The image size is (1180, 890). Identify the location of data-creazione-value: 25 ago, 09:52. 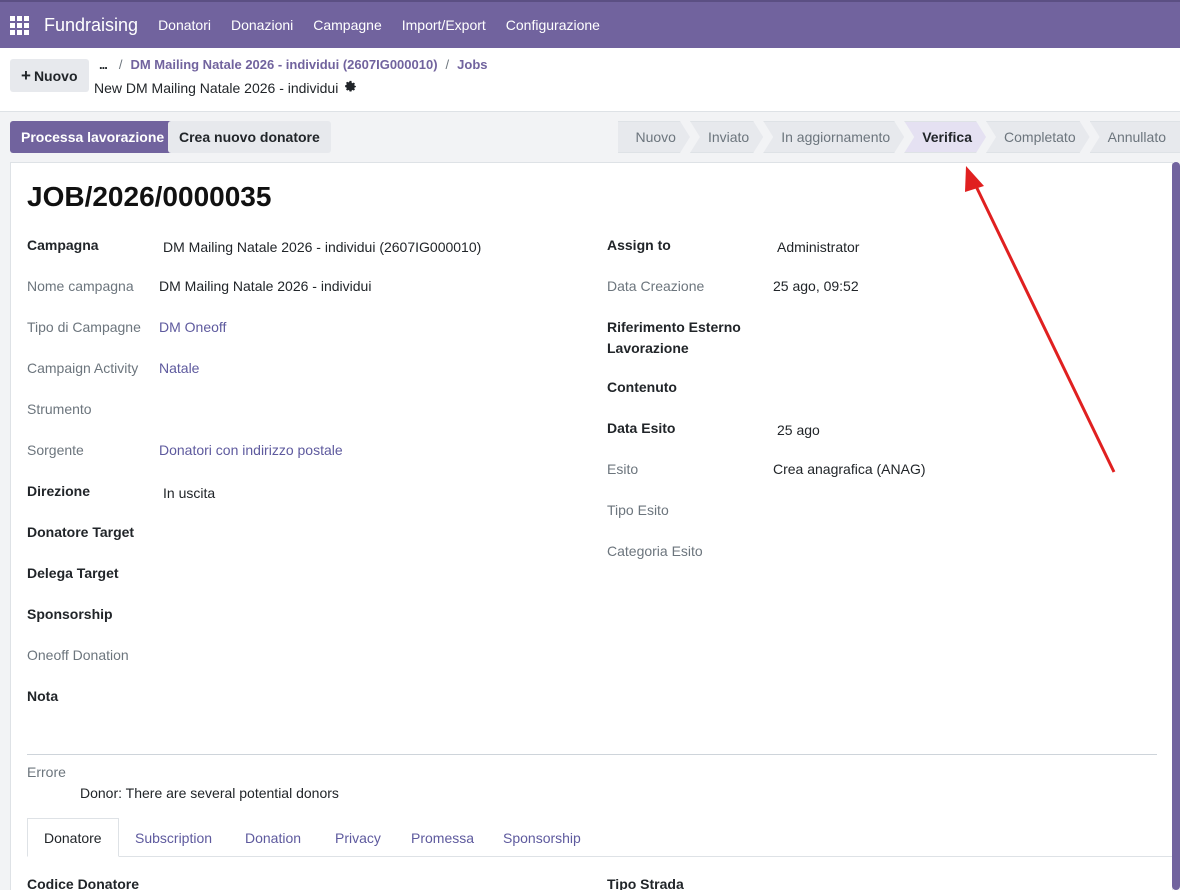
(816, 286).